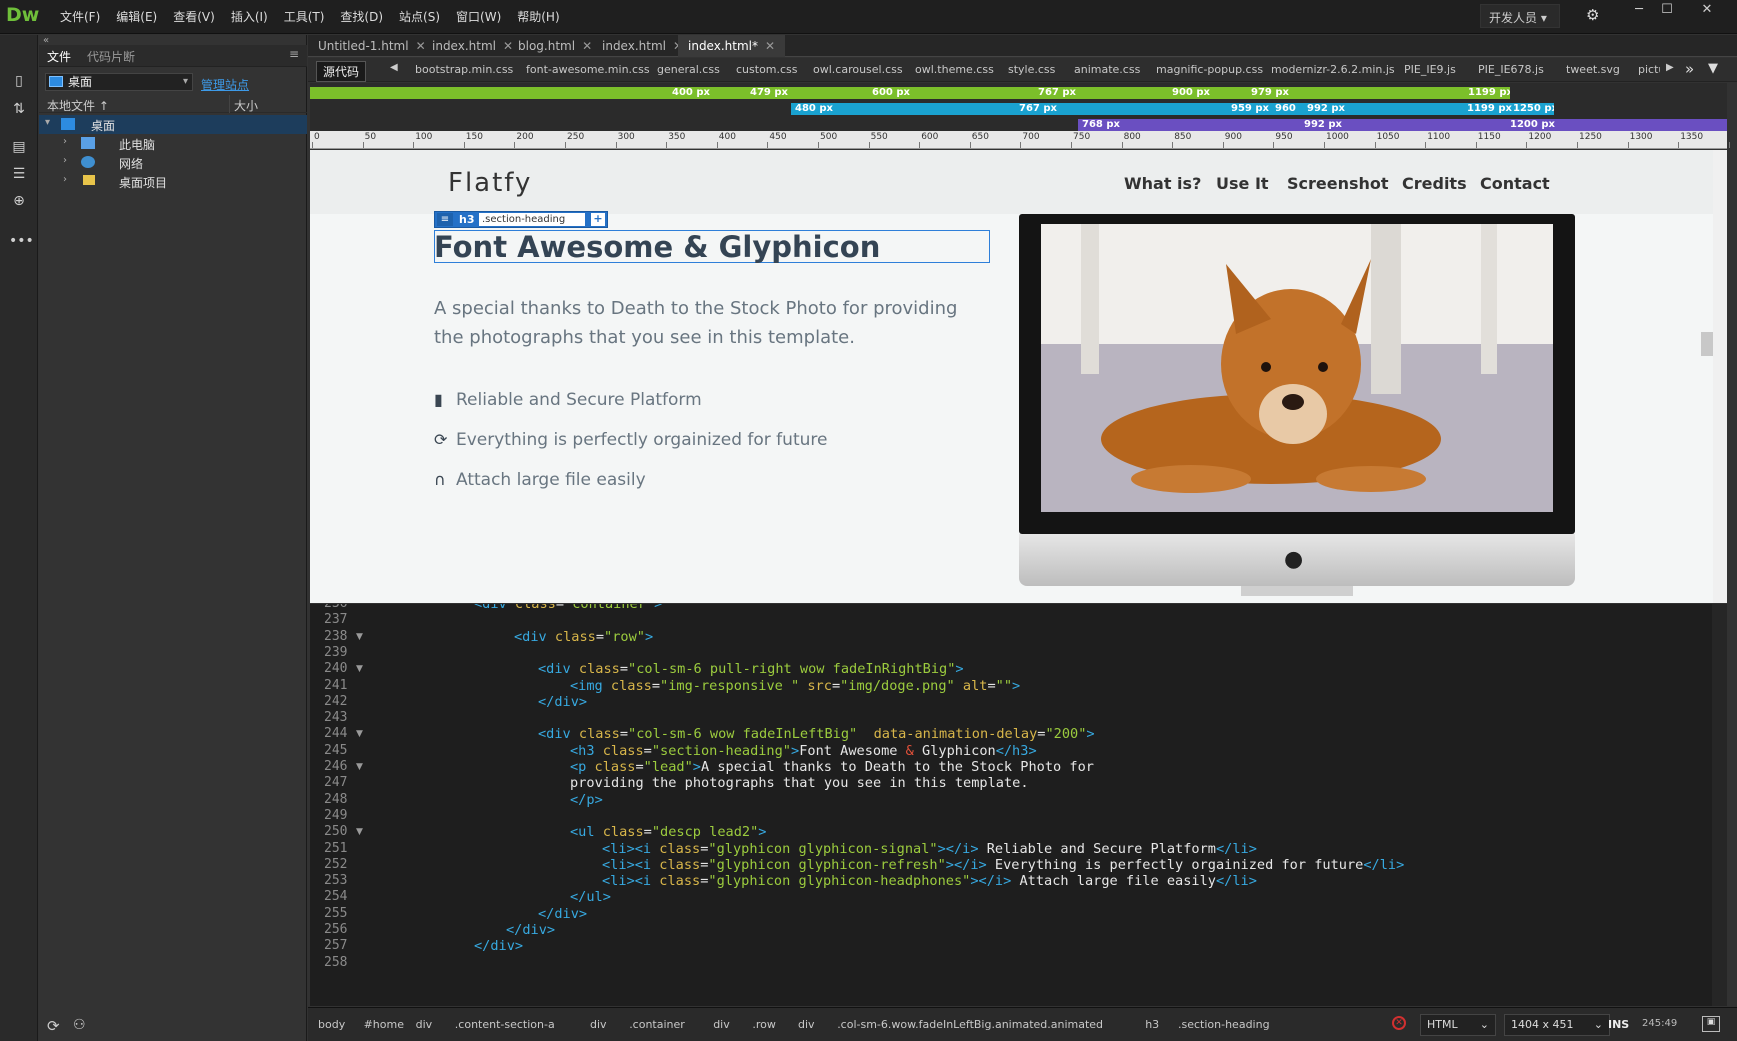 The image size is (1737, 1041). What do you see at coordinates (1689, 69) in the screenshot?
I see `more-files-icon: »` at bounding box center [1689, 69].